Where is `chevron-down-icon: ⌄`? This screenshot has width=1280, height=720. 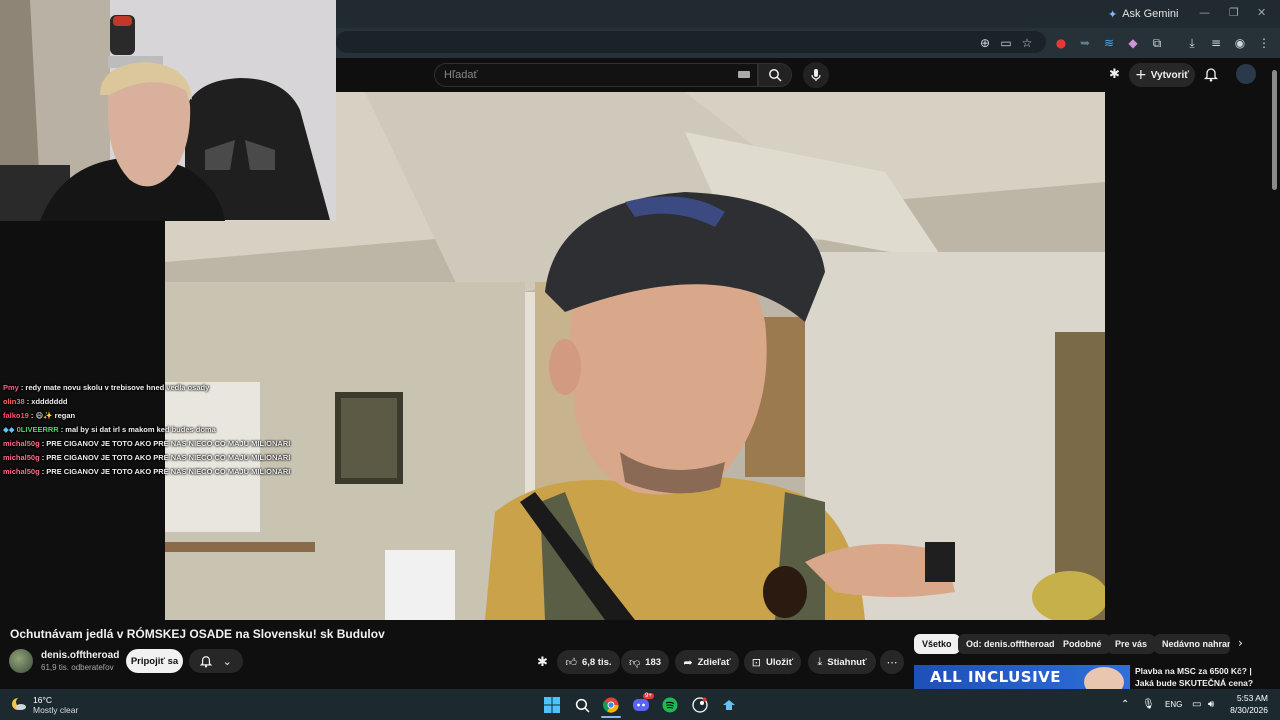 chevron-down-icon: ⌄ is located at coordinates (227, 661).